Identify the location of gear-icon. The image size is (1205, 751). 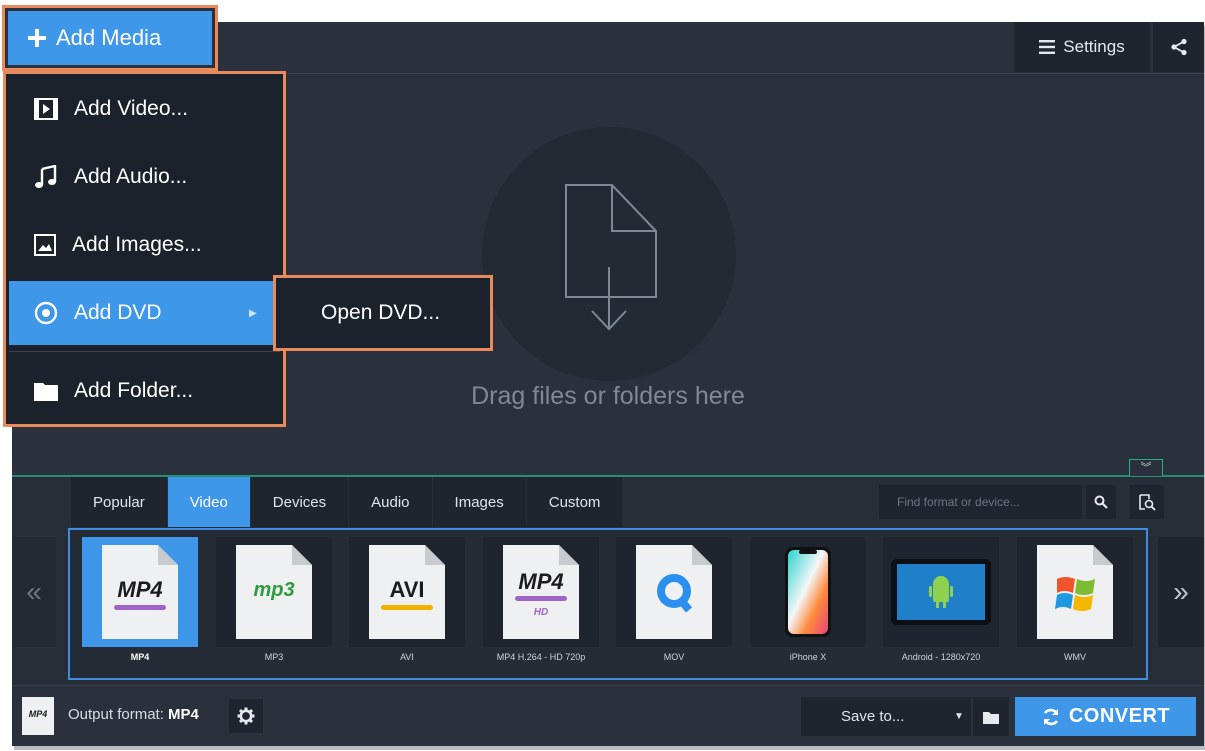
(246, 716).